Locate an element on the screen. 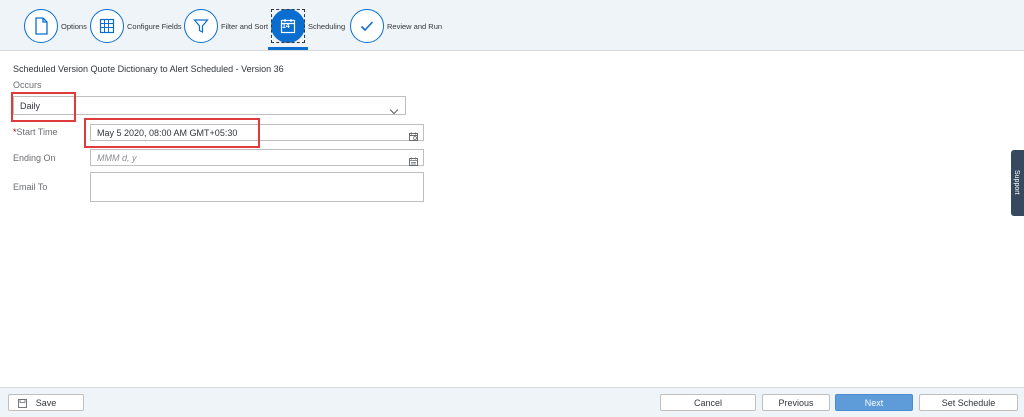 This screenshot has width=1024, height=417. active-step-focus-frame is located at coordinates (288, 26).